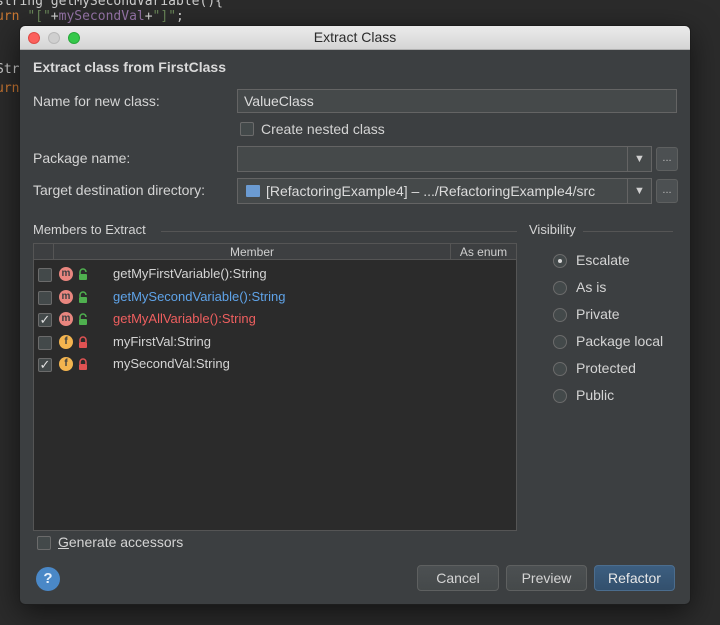  I want to click on editor-field: mySecondVal, so click(101, 16).